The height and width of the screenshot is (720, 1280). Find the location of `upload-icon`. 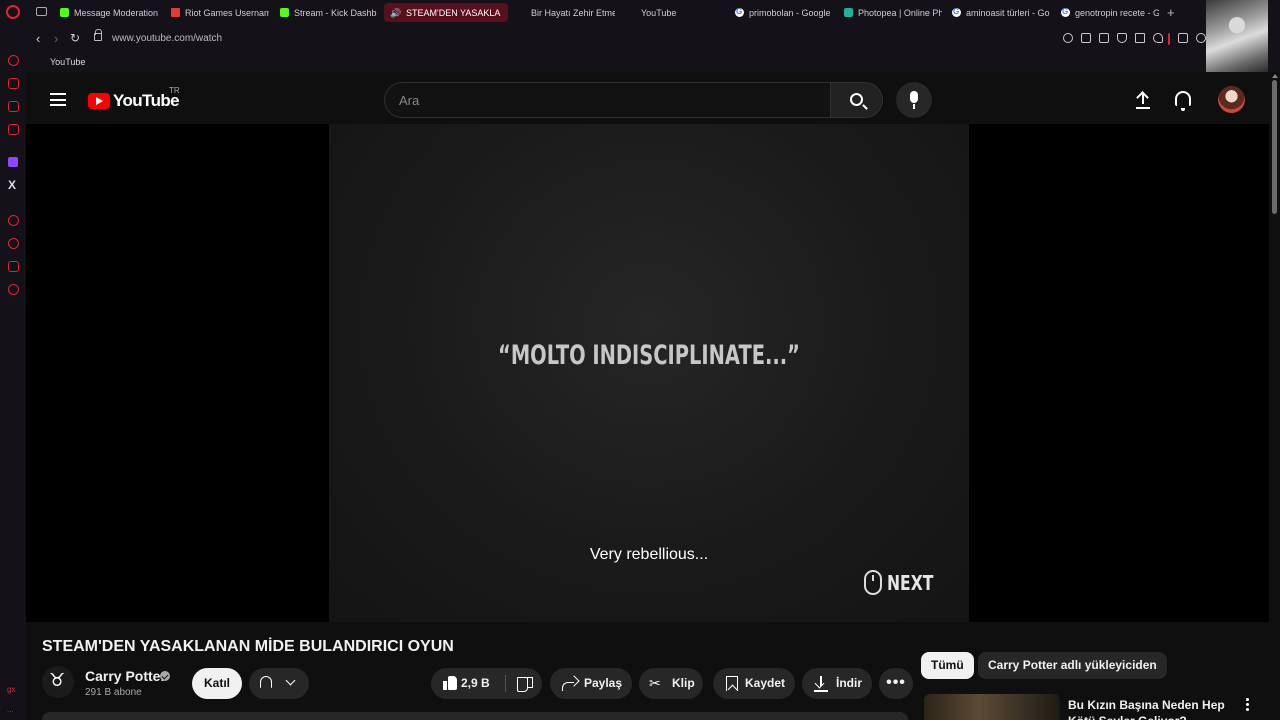

upload-icon is located at coordinates (1143, 100).